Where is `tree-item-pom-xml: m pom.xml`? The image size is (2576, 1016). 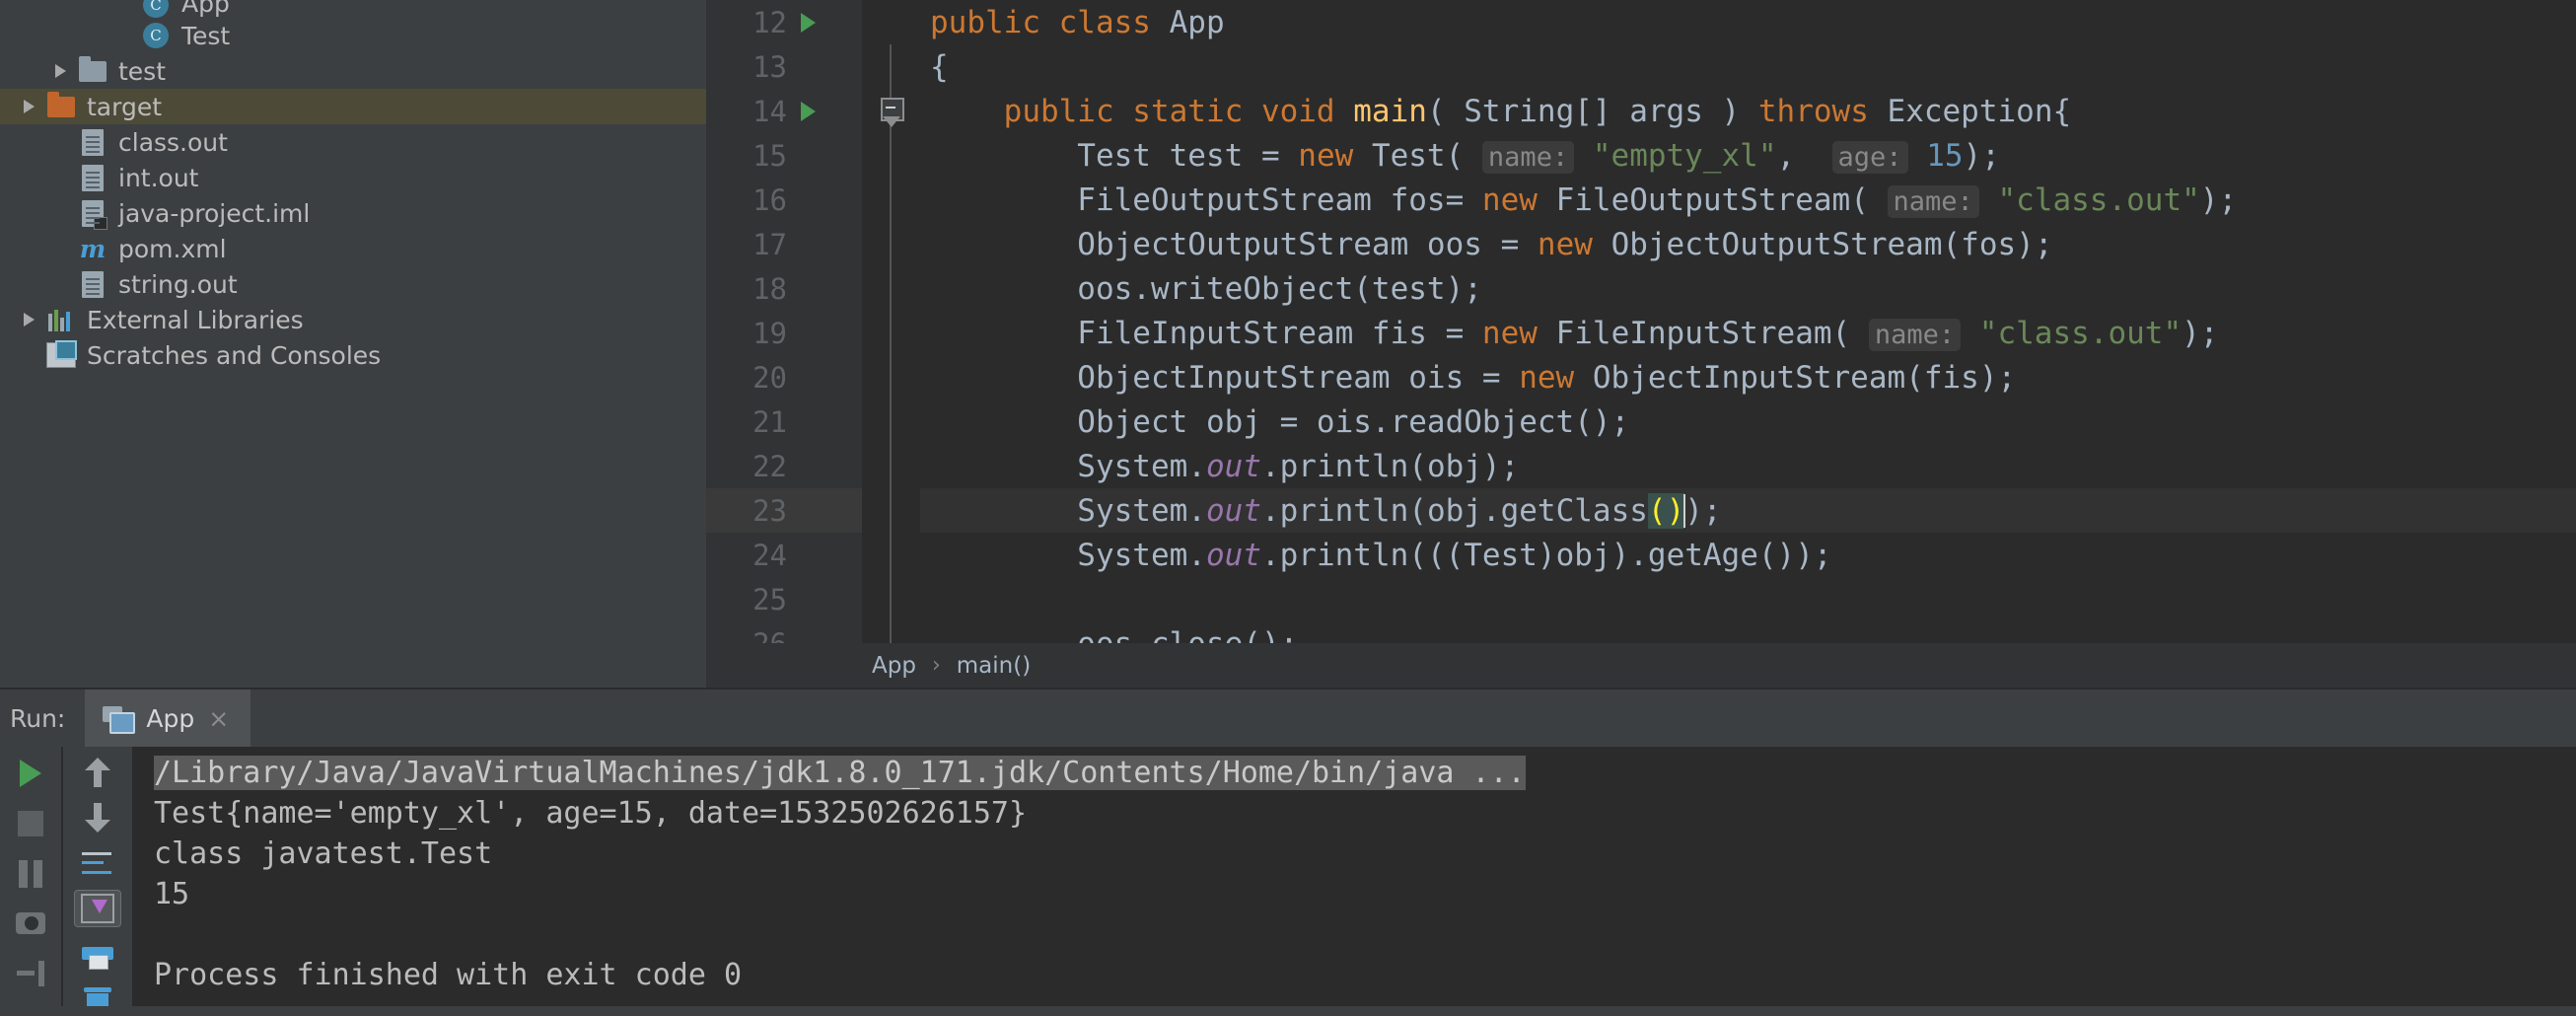 tree-item-pom-xml: m pom.xml is located at coordinates (353, 248).